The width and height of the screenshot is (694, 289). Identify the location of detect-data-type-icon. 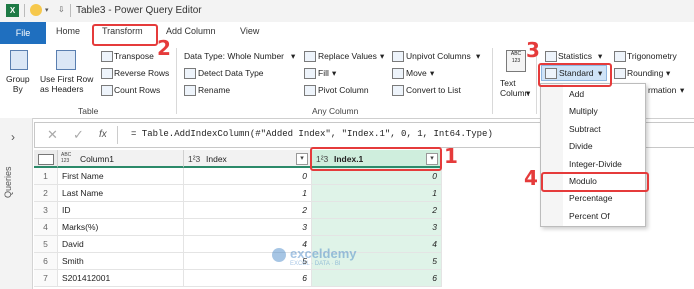
(190, 73).